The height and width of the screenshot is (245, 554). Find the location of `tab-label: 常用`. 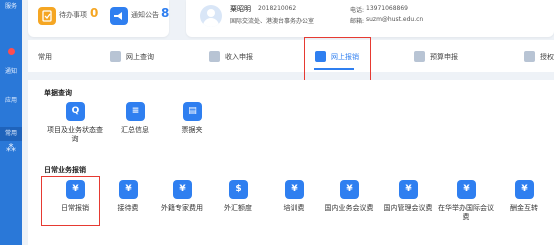

tab-label: 常用 is located at coordinates (45, 57).